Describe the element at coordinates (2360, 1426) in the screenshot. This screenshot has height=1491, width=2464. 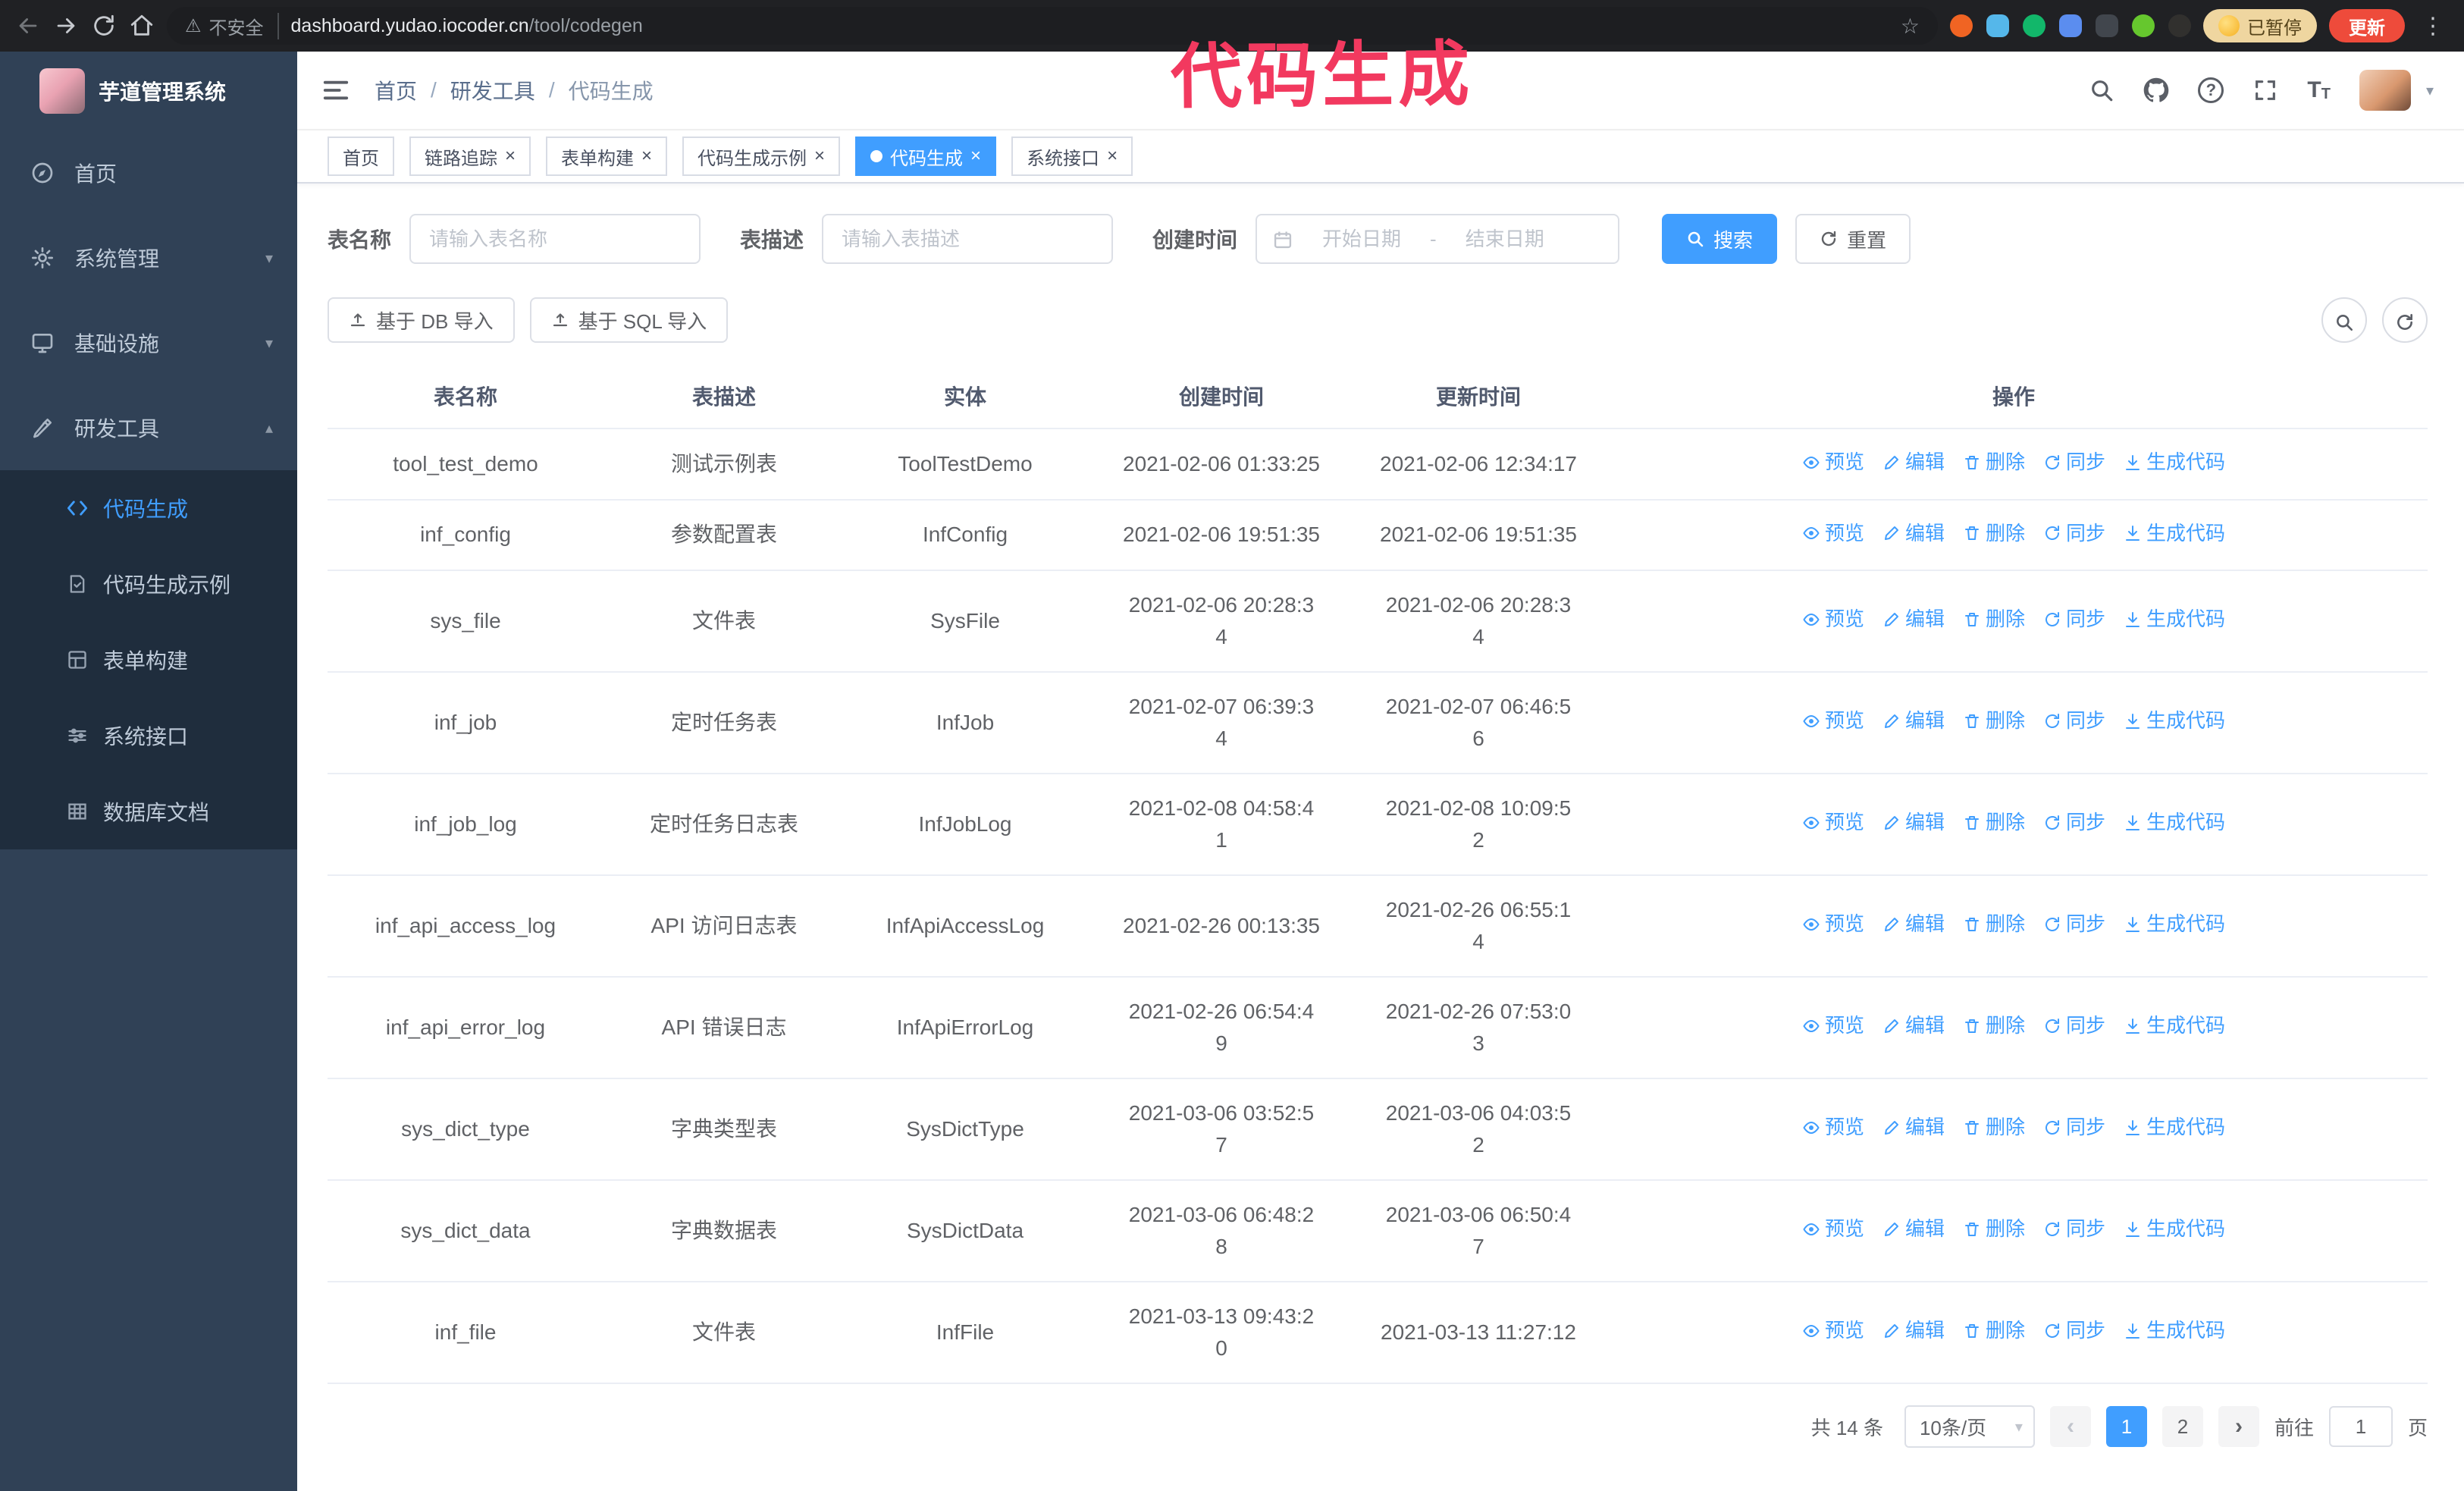
I see `goto-page-input` at that location.